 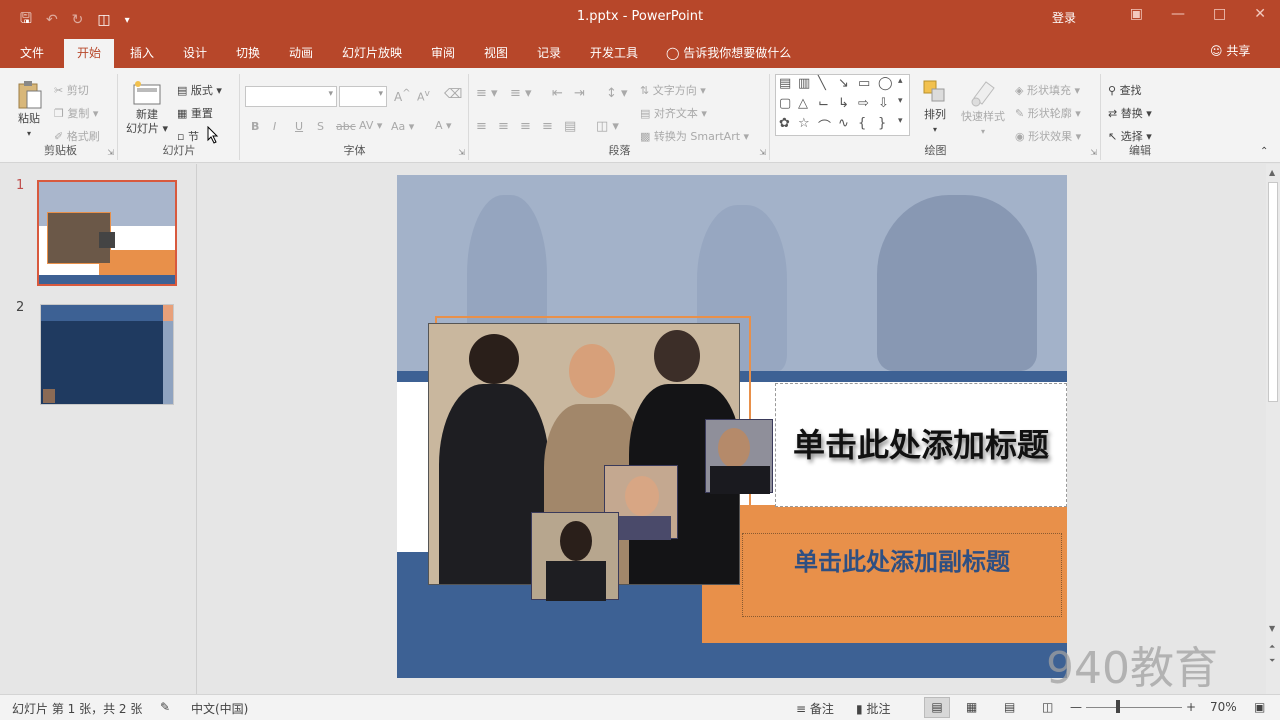 What do you see at coordinates (147, 108) in the screenshot?
I see `new-slide-button: 新建 幻灯片 ▾` at bounding box center [147, 108].